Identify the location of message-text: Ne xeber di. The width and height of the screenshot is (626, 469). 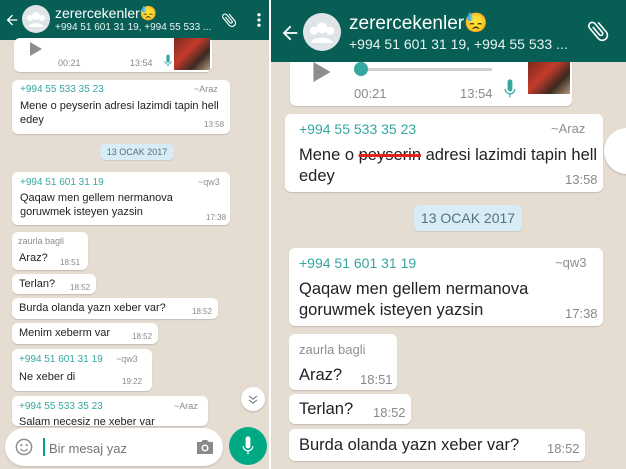
(47, 377).